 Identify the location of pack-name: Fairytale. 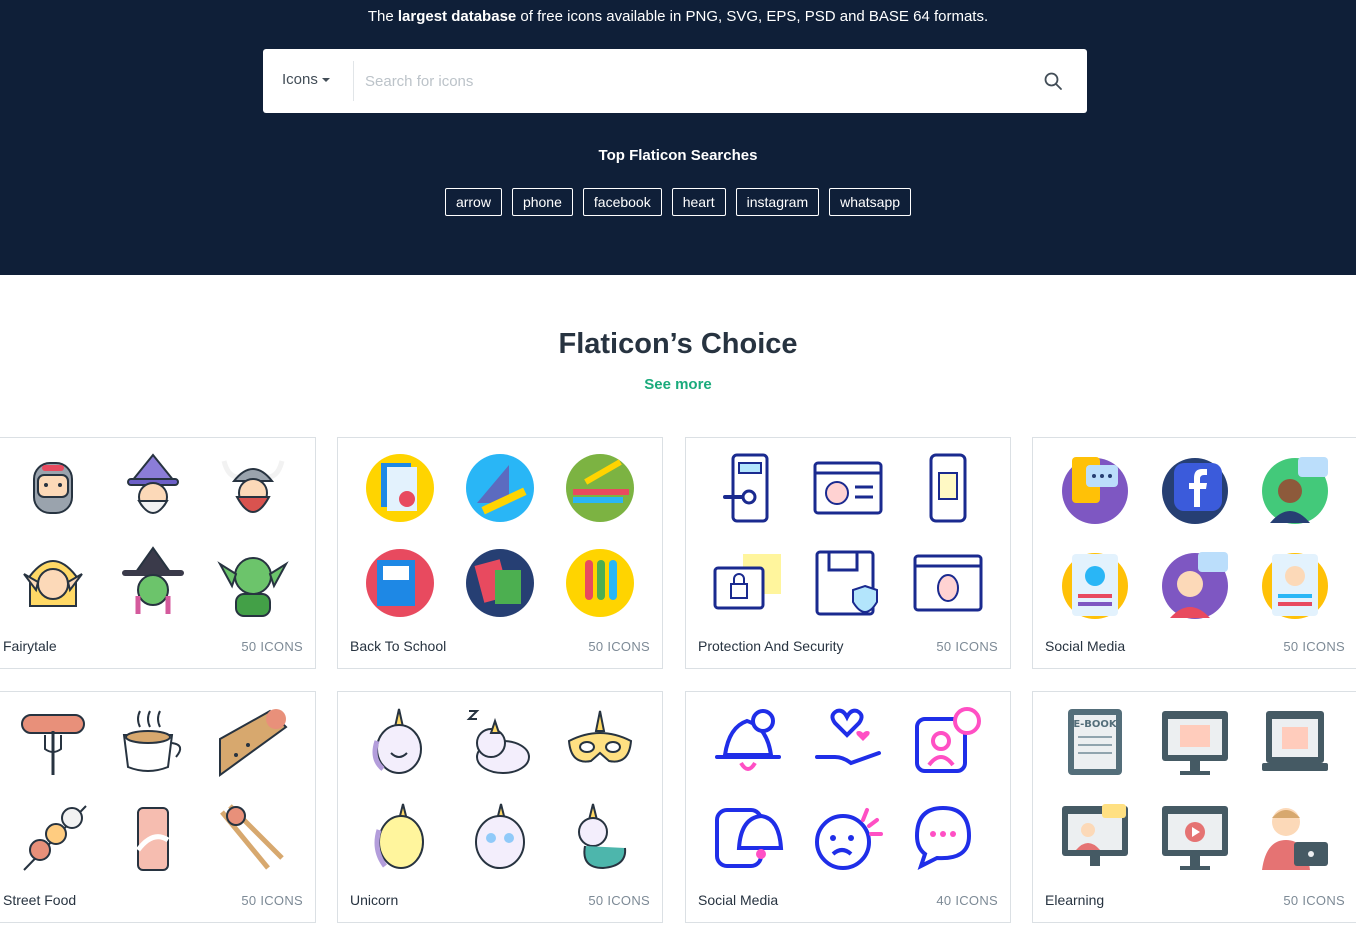
(30, 646).